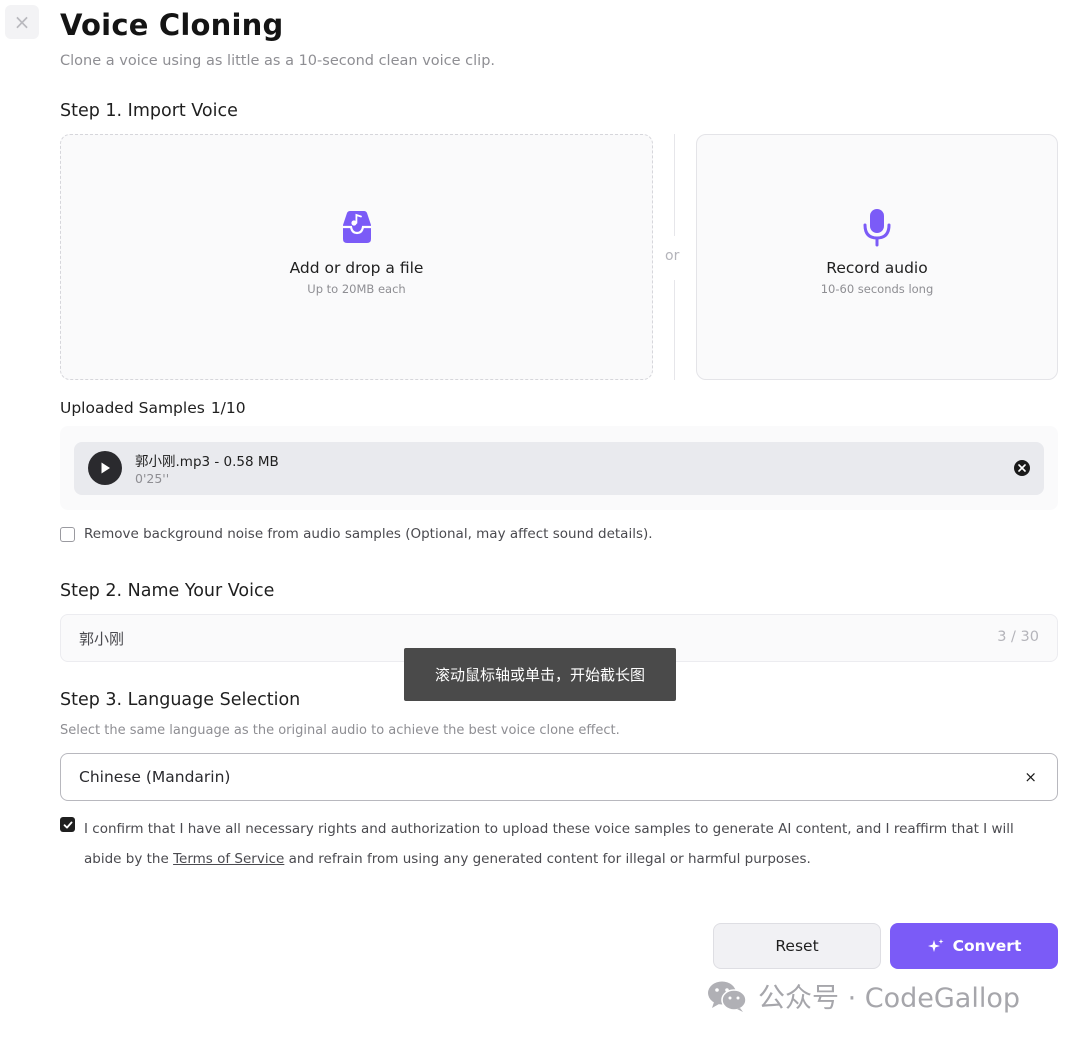  I want to click on convert-button: Convert, so click(974, 946).